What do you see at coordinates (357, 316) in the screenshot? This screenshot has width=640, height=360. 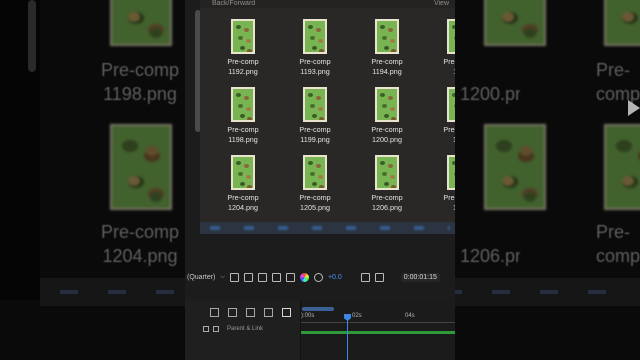 I see `ruler-tick-label: 02s` at bounding box center [357, 316].